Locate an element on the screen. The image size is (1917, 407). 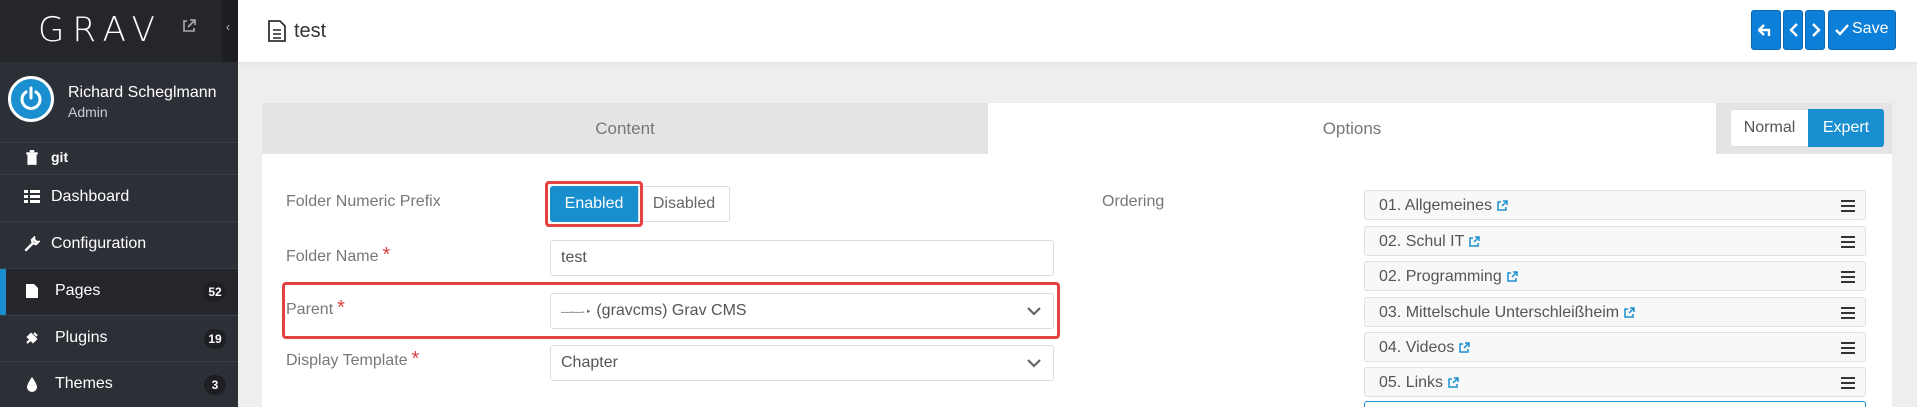
grav-logo: GRAV is located at coordinates (100, 30).